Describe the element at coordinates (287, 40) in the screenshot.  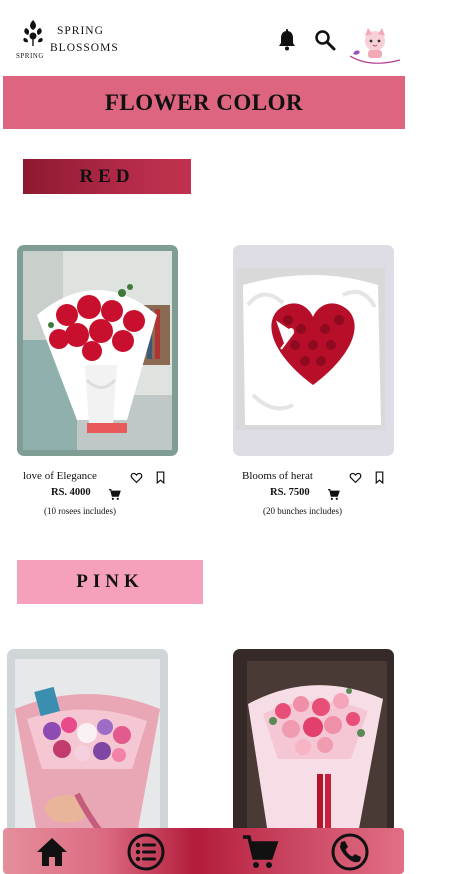
I see `bell-icon` at that location.